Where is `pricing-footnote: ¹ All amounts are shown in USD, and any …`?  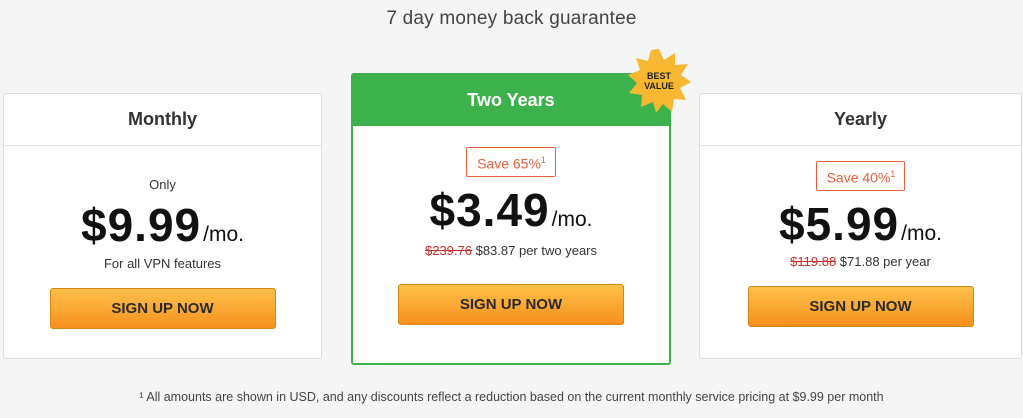 pricing-footnote: ¹ All amounts are shown in USD, and any … is located at coordinates (511, 397).